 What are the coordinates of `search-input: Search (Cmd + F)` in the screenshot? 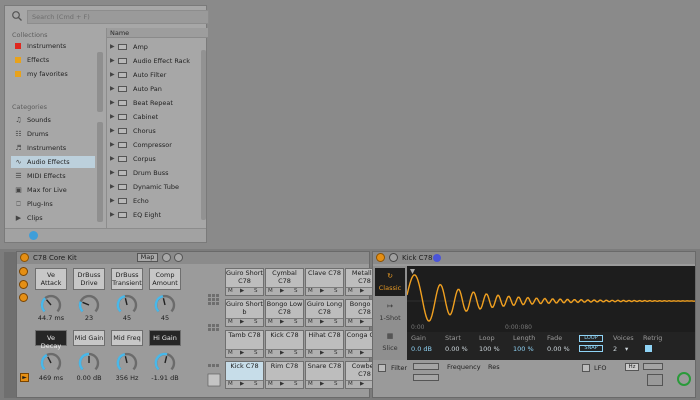 It's located at (118, 17).